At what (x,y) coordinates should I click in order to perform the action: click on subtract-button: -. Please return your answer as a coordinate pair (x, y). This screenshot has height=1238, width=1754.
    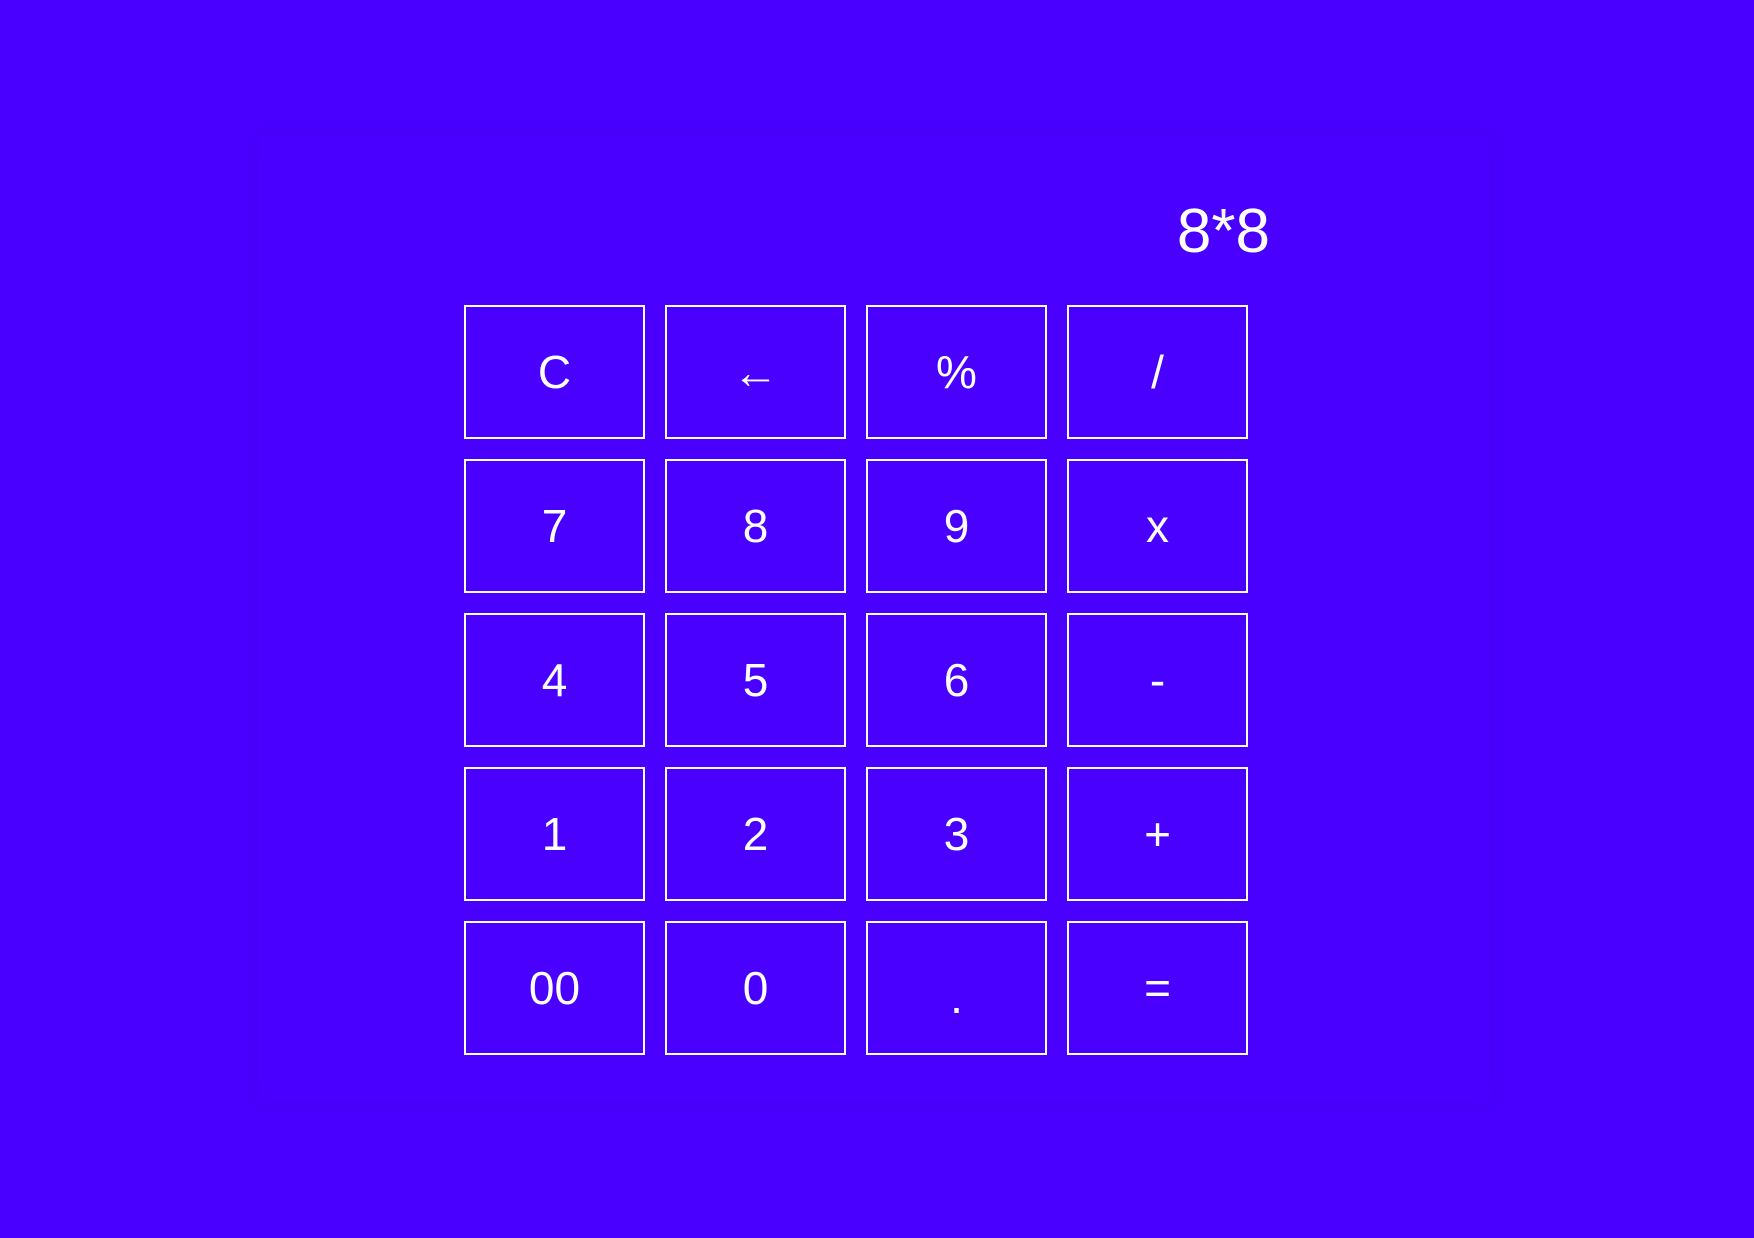
    Looking at the image, I should click on (1157, 680).